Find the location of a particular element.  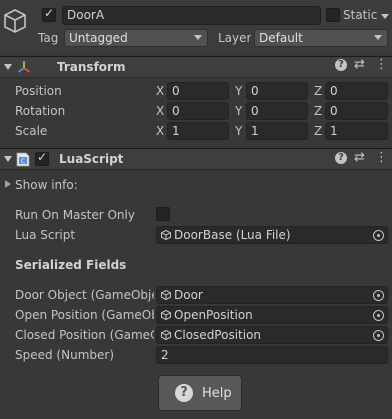

door-object-value: Door is located at coordinates (188, 295).